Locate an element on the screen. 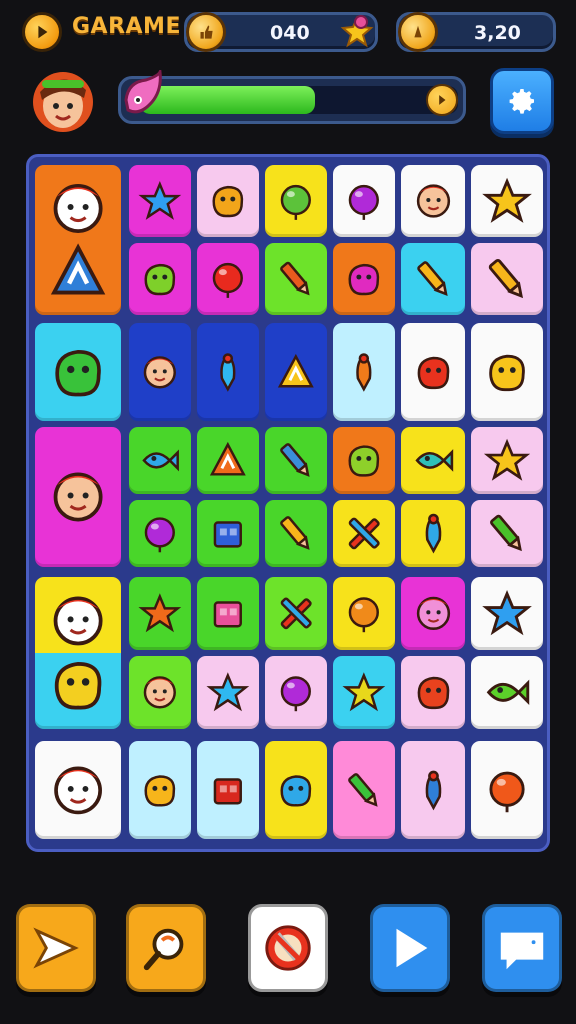  teal-fish-icon is located at coordinates (433, 460).